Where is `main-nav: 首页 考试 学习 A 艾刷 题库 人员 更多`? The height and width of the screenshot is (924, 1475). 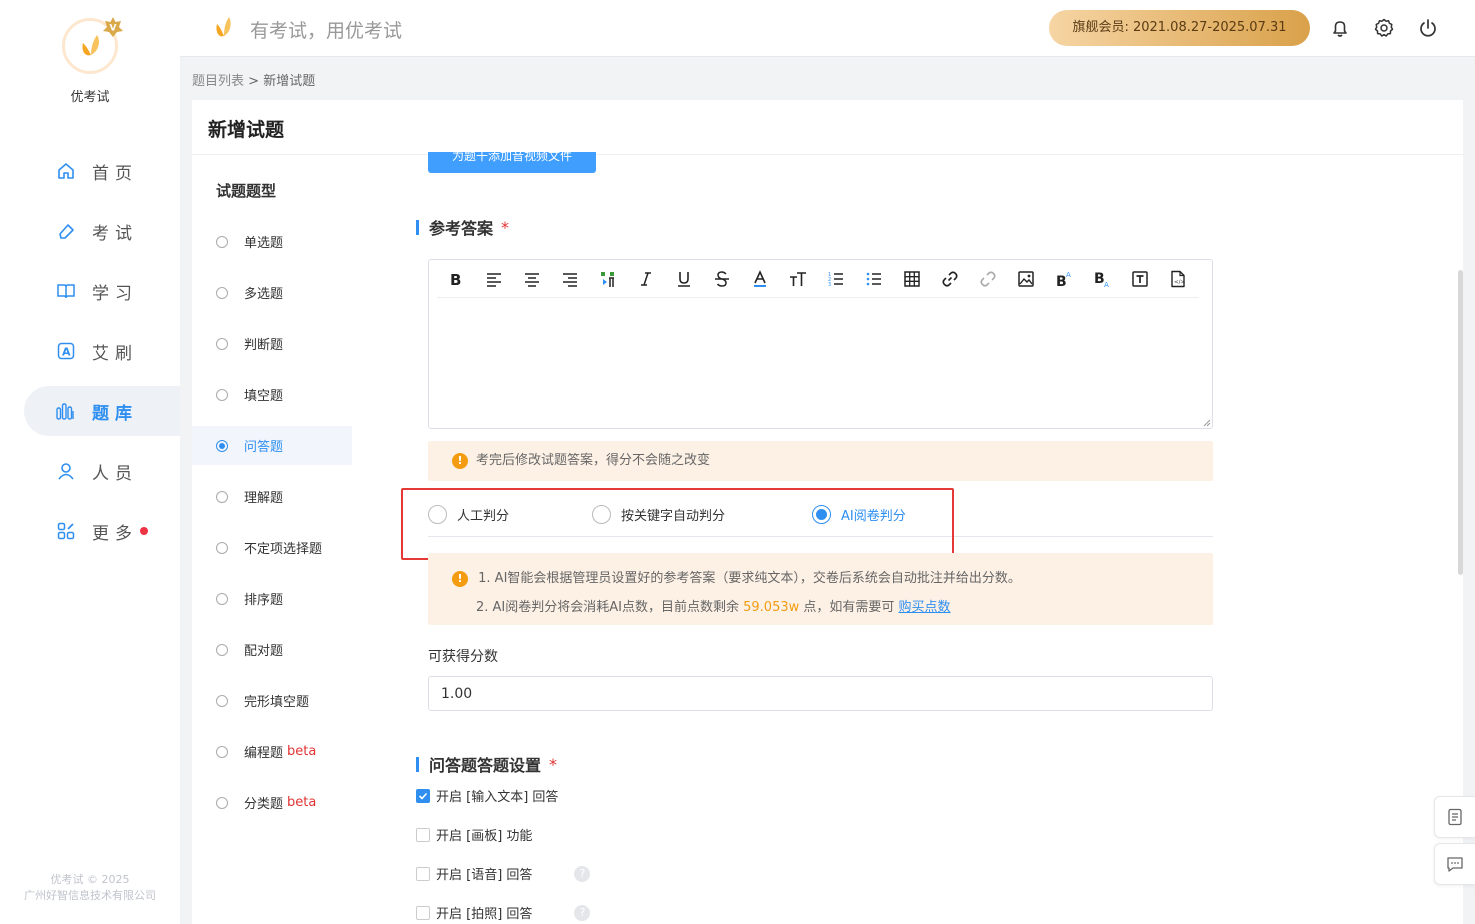 main-nav: 首页 考试 学习 A 艾刷 题库 人员 更多 is located at coordinates (90, 356).